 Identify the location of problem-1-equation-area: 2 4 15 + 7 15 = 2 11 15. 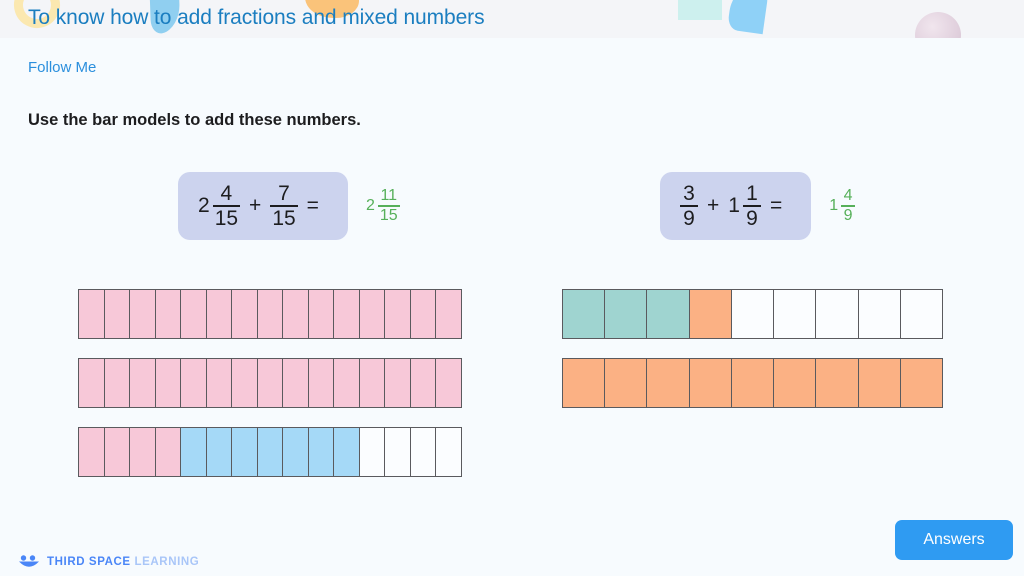
(289, 206).